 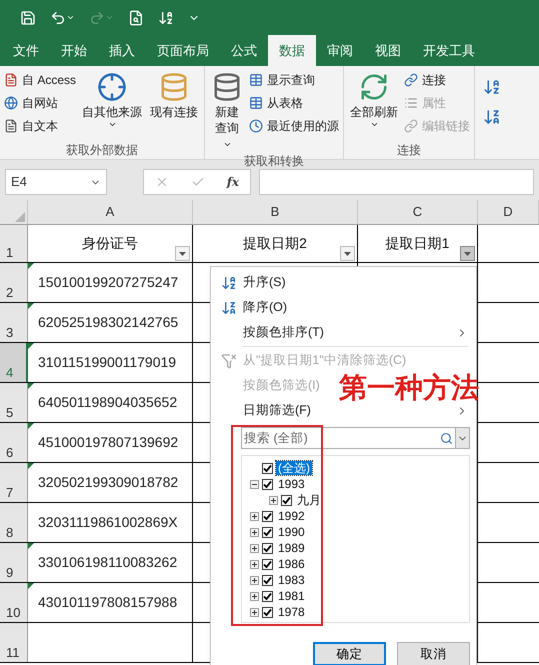 What do you see at coordinates (254, 484) in the screenshot?
I see `collapse-icon` at bounding box center [254, 484].